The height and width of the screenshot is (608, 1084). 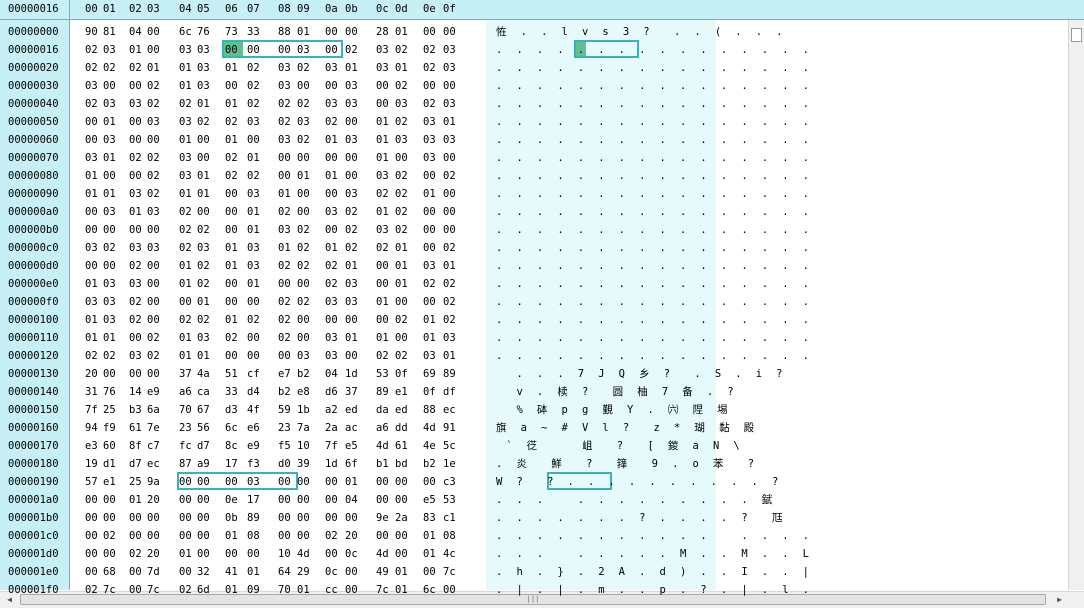 I want to click on hex-byte: ed, so click(x=401, y=410).